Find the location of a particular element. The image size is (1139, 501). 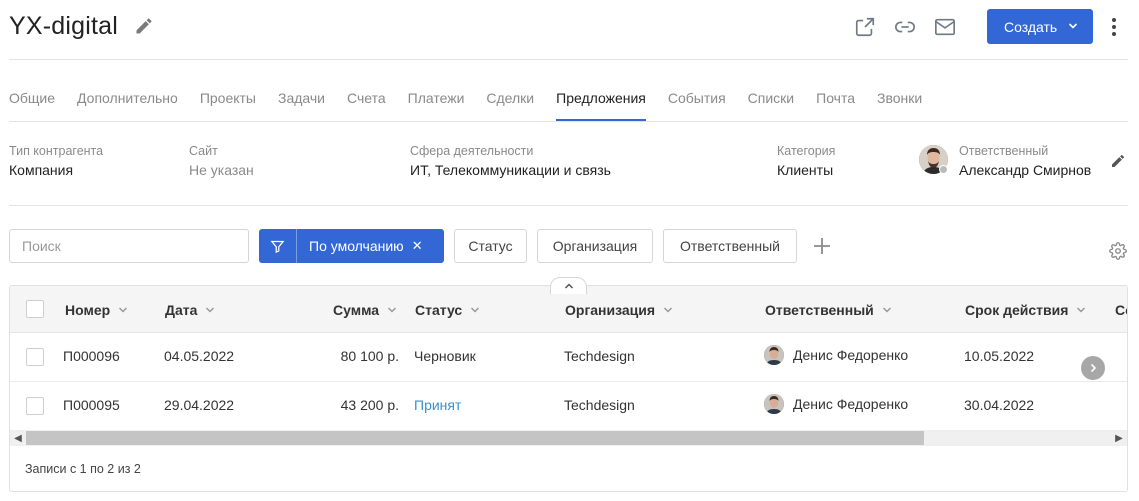

responsible-value: Александр Смирнов is located at coordinates (1025, 170).